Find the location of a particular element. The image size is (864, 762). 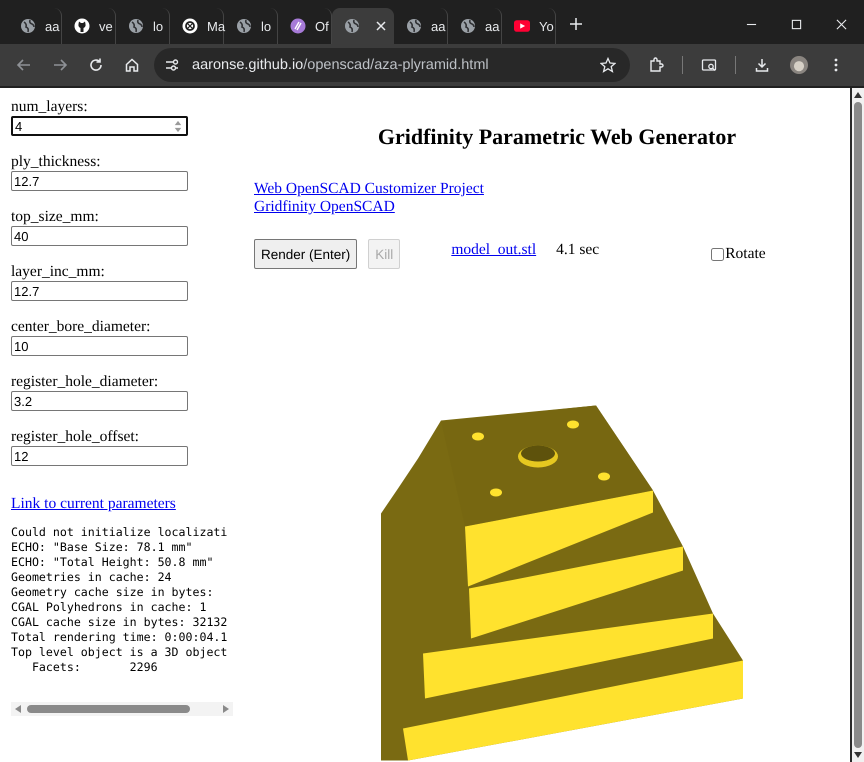

page-title: Gridfinity Parametric Web Generator is located at coordinates (557, 137).